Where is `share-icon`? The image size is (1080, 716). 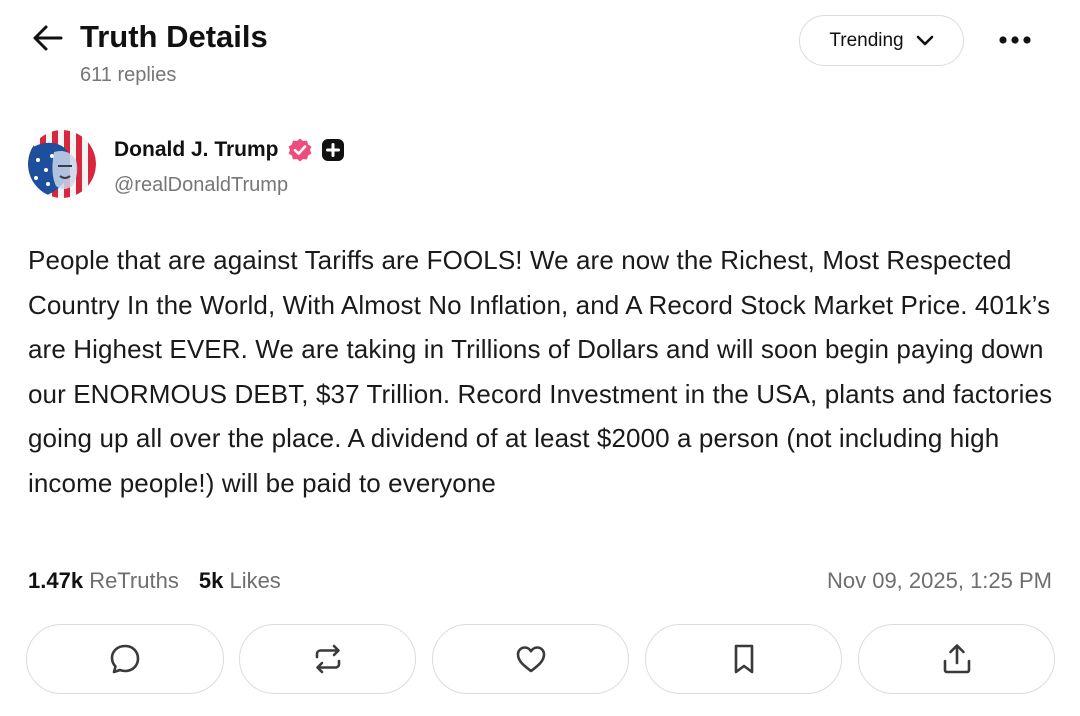
share-icon is located at coordinates (956, 659).